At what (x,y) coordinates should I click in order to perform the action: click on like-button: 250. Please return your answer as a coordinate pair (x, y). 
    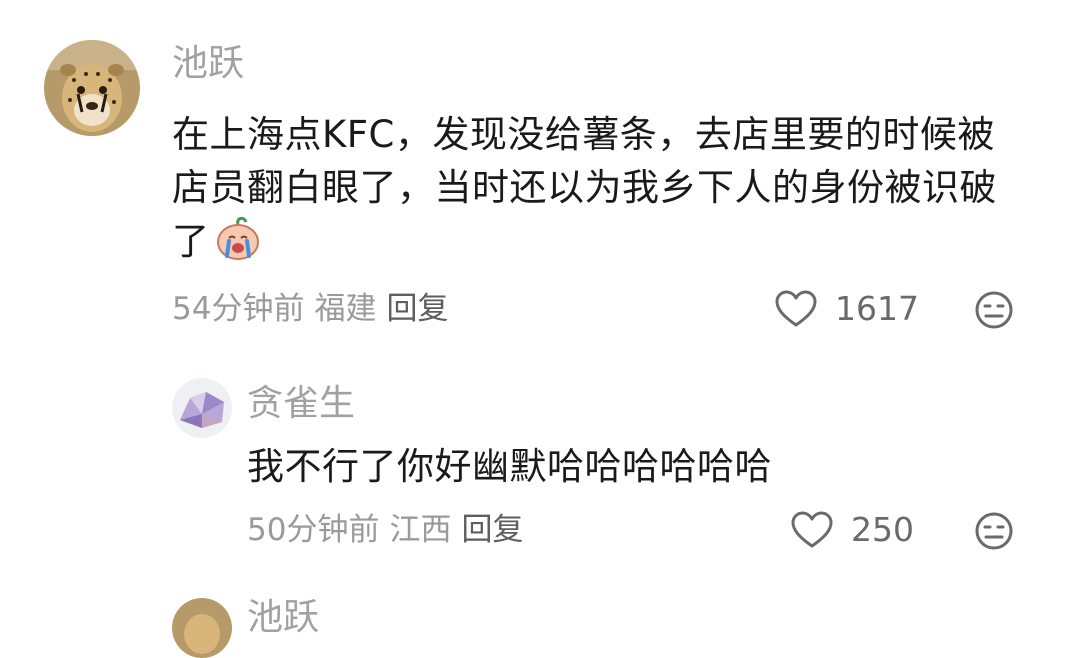
    Looking at the image, I should click on (852, 530).